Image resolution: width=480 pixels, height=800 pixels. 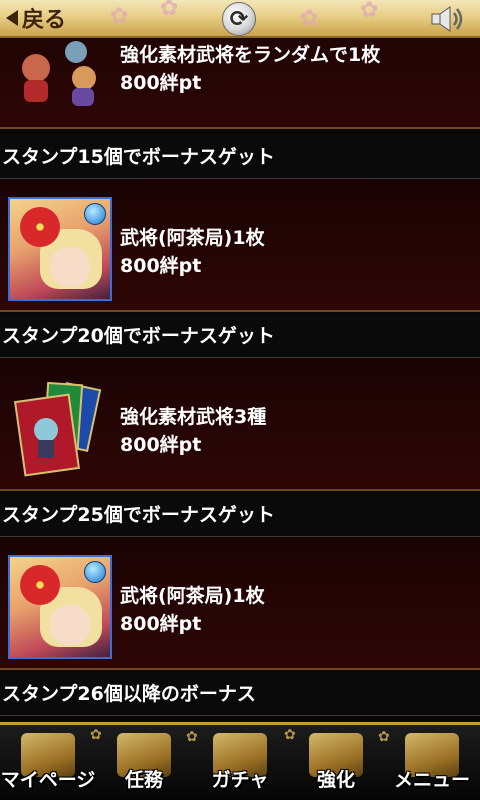 What do you see at coordinates (431, 780) in the screenshot?
I see `nav-label: メニュー` at bounding box center [431, 780].